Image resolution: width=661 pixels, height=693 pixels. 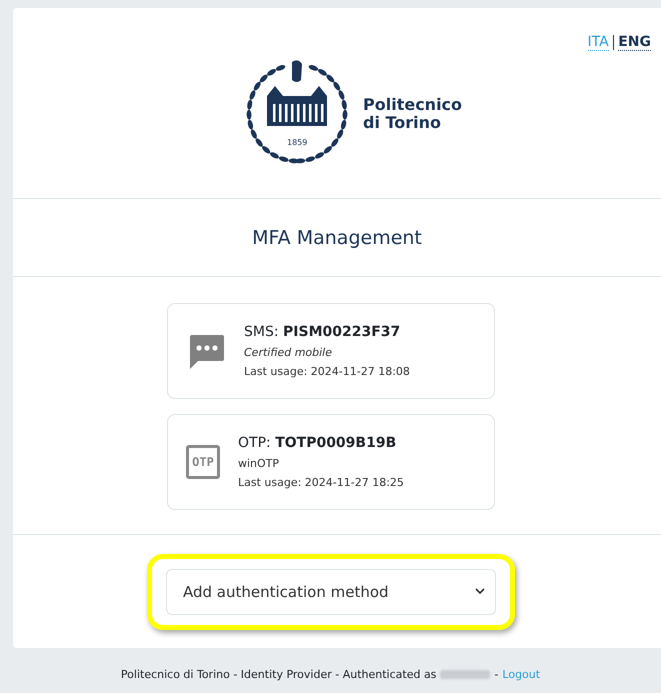 What do you see at coordinates (297, 142) in the screenshot?
I see `founding-year: 1859` at bounding box center [297, 142].